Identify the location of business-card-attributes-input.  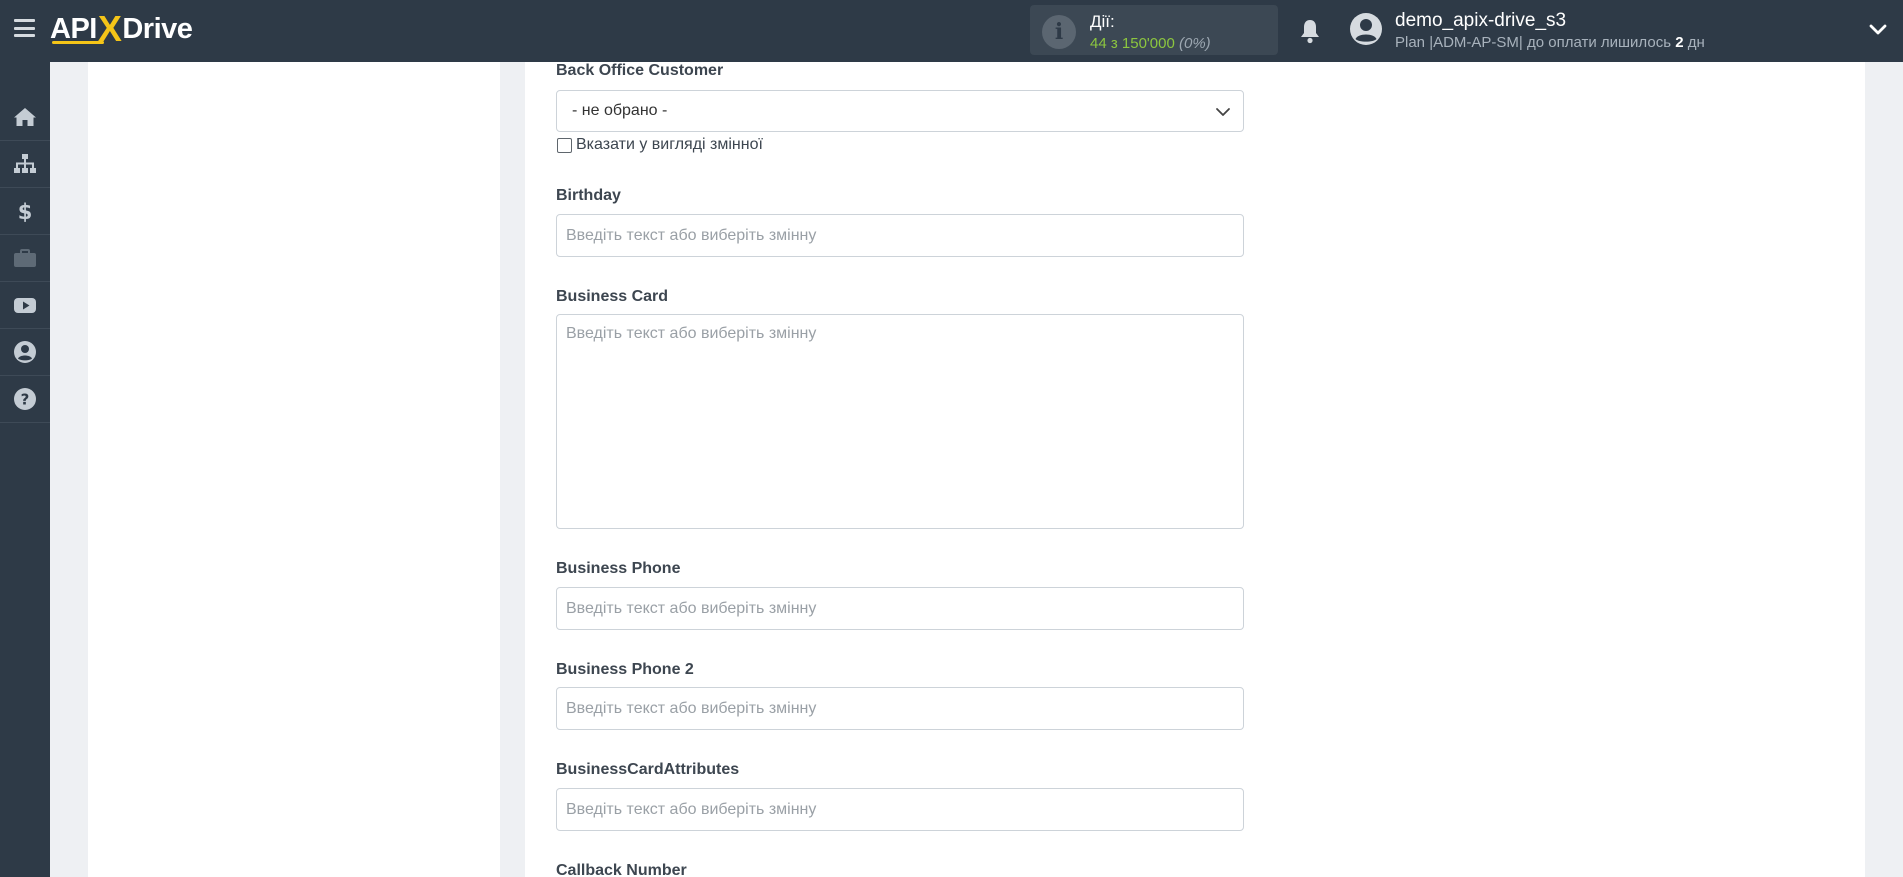
(900, 809).